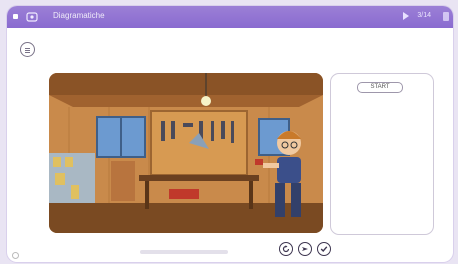  Describe the element at coordinates (382, 154) in the screenshot. I see `answer-panel` at that location.